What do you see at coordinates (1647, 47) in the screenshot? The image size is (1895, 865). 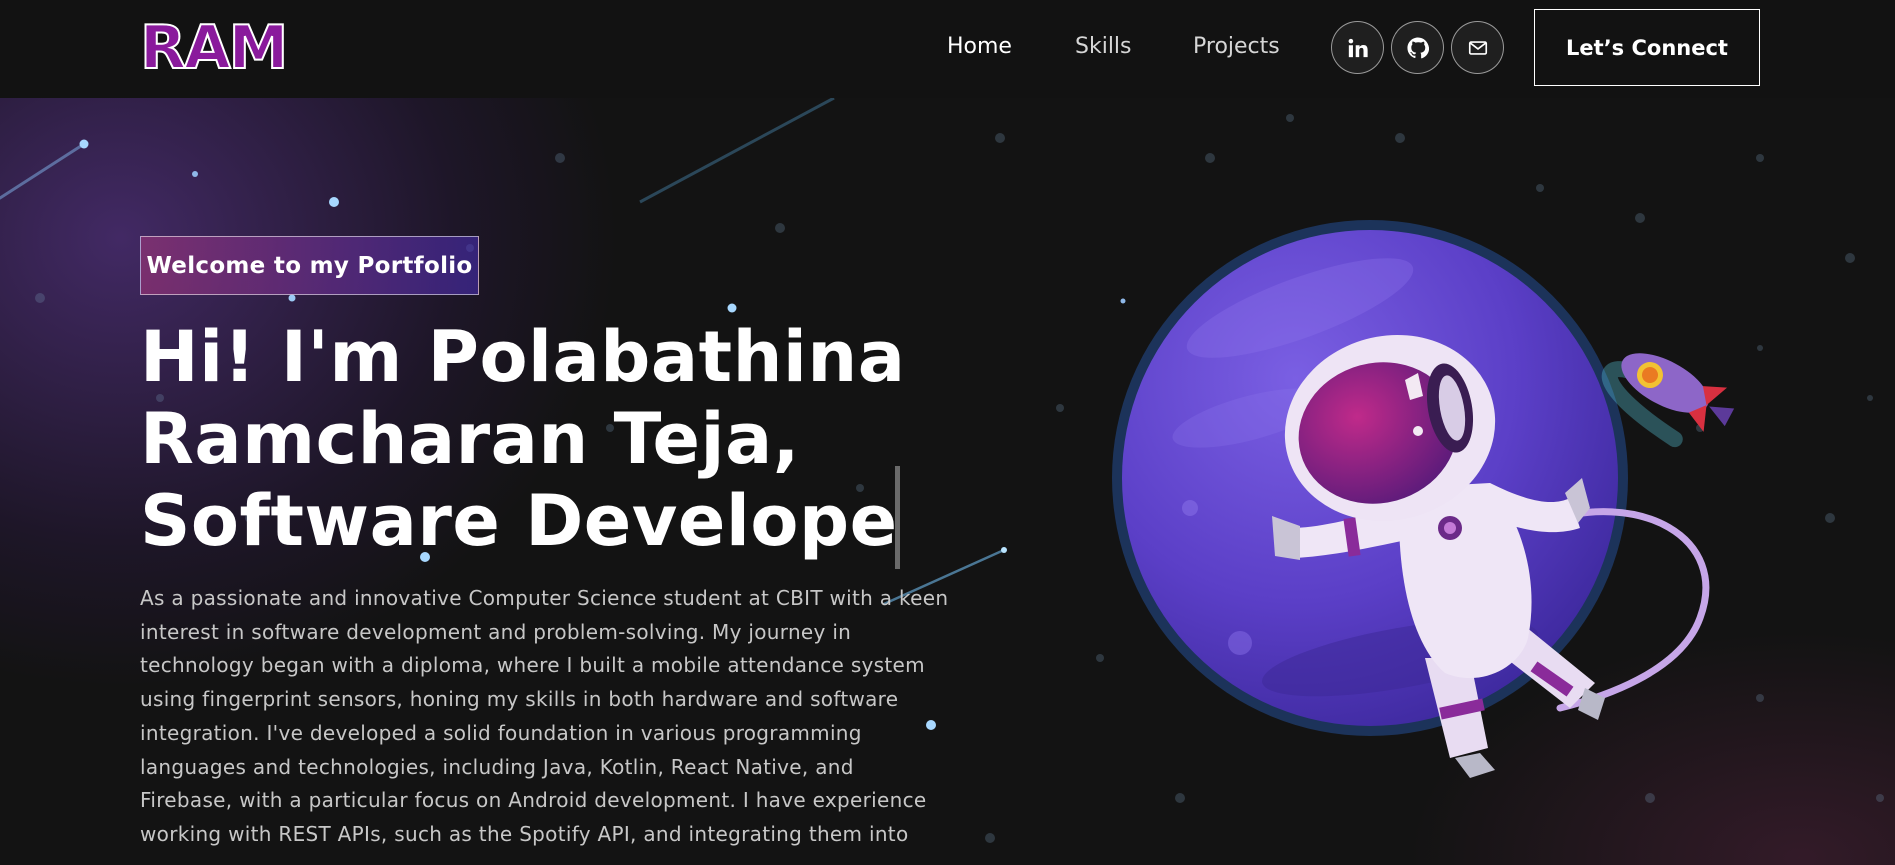 I see `lets-connect-button: Let’s Connect` at bounding box center [1647, 47].